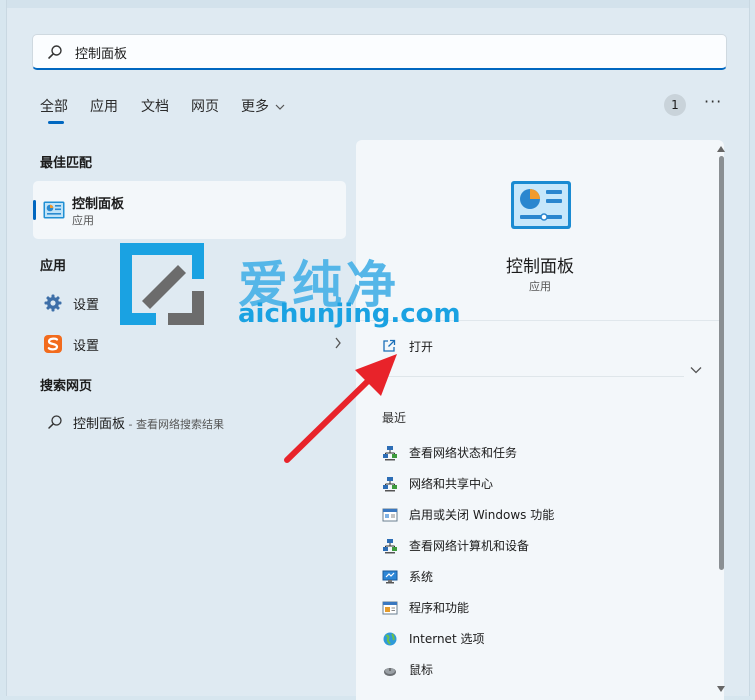  I want to click on recent-header: 最近, so click(394, 418).